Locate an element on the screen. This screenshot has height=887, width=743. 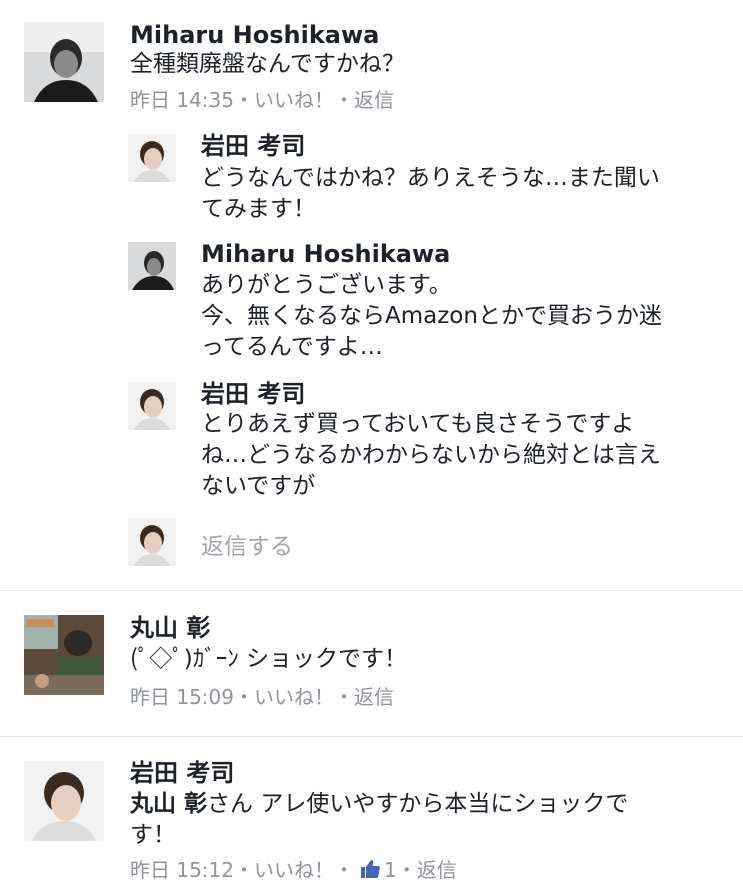
comment-meta: 昨日 14:35・いいね！・返信 is located at coordinates (262, 100).